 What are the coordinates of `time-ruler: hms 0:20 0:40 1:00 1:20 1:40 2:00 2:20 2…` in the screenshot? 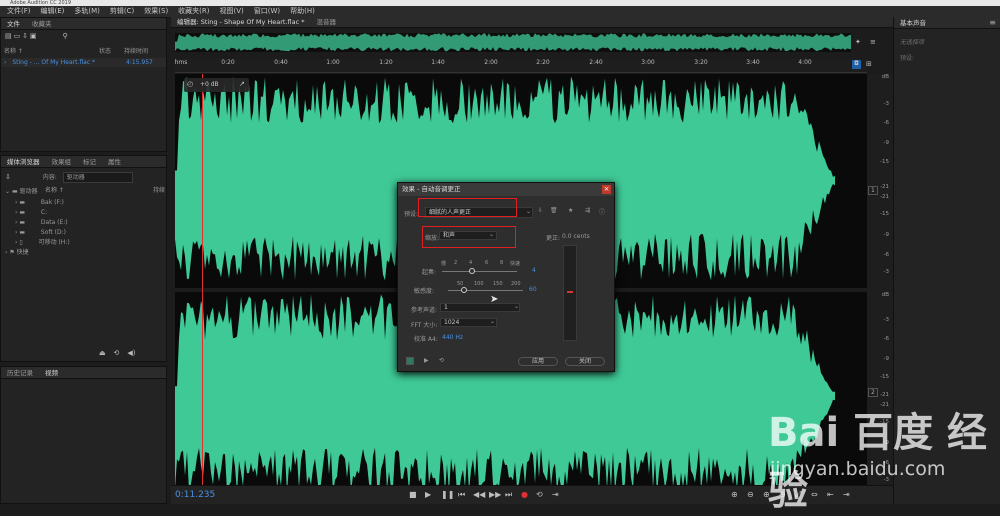 It's located at (521, 66).